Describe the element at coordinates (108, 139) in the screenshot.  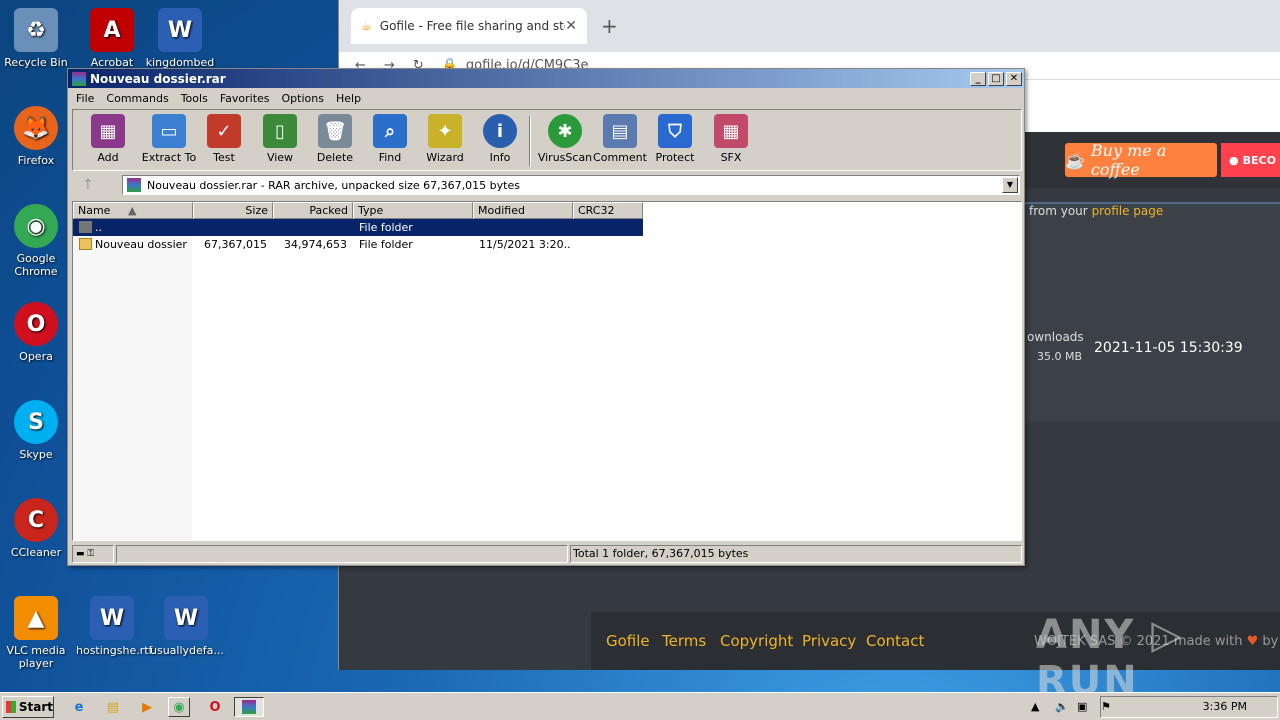
I see `add-button: ▦ Add` at that location.